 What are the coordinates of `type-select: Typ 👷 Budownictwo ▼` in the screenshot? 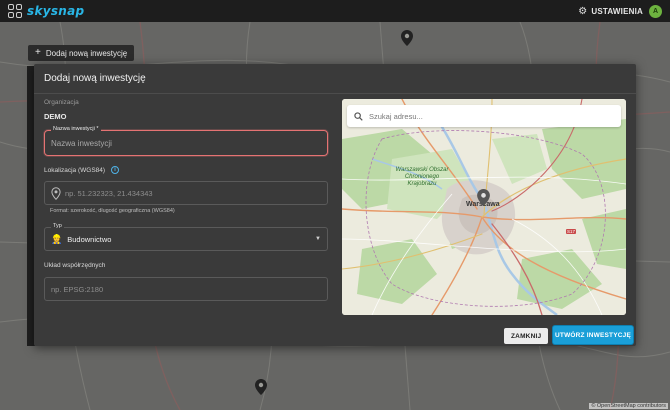 It's located at (186, 237).